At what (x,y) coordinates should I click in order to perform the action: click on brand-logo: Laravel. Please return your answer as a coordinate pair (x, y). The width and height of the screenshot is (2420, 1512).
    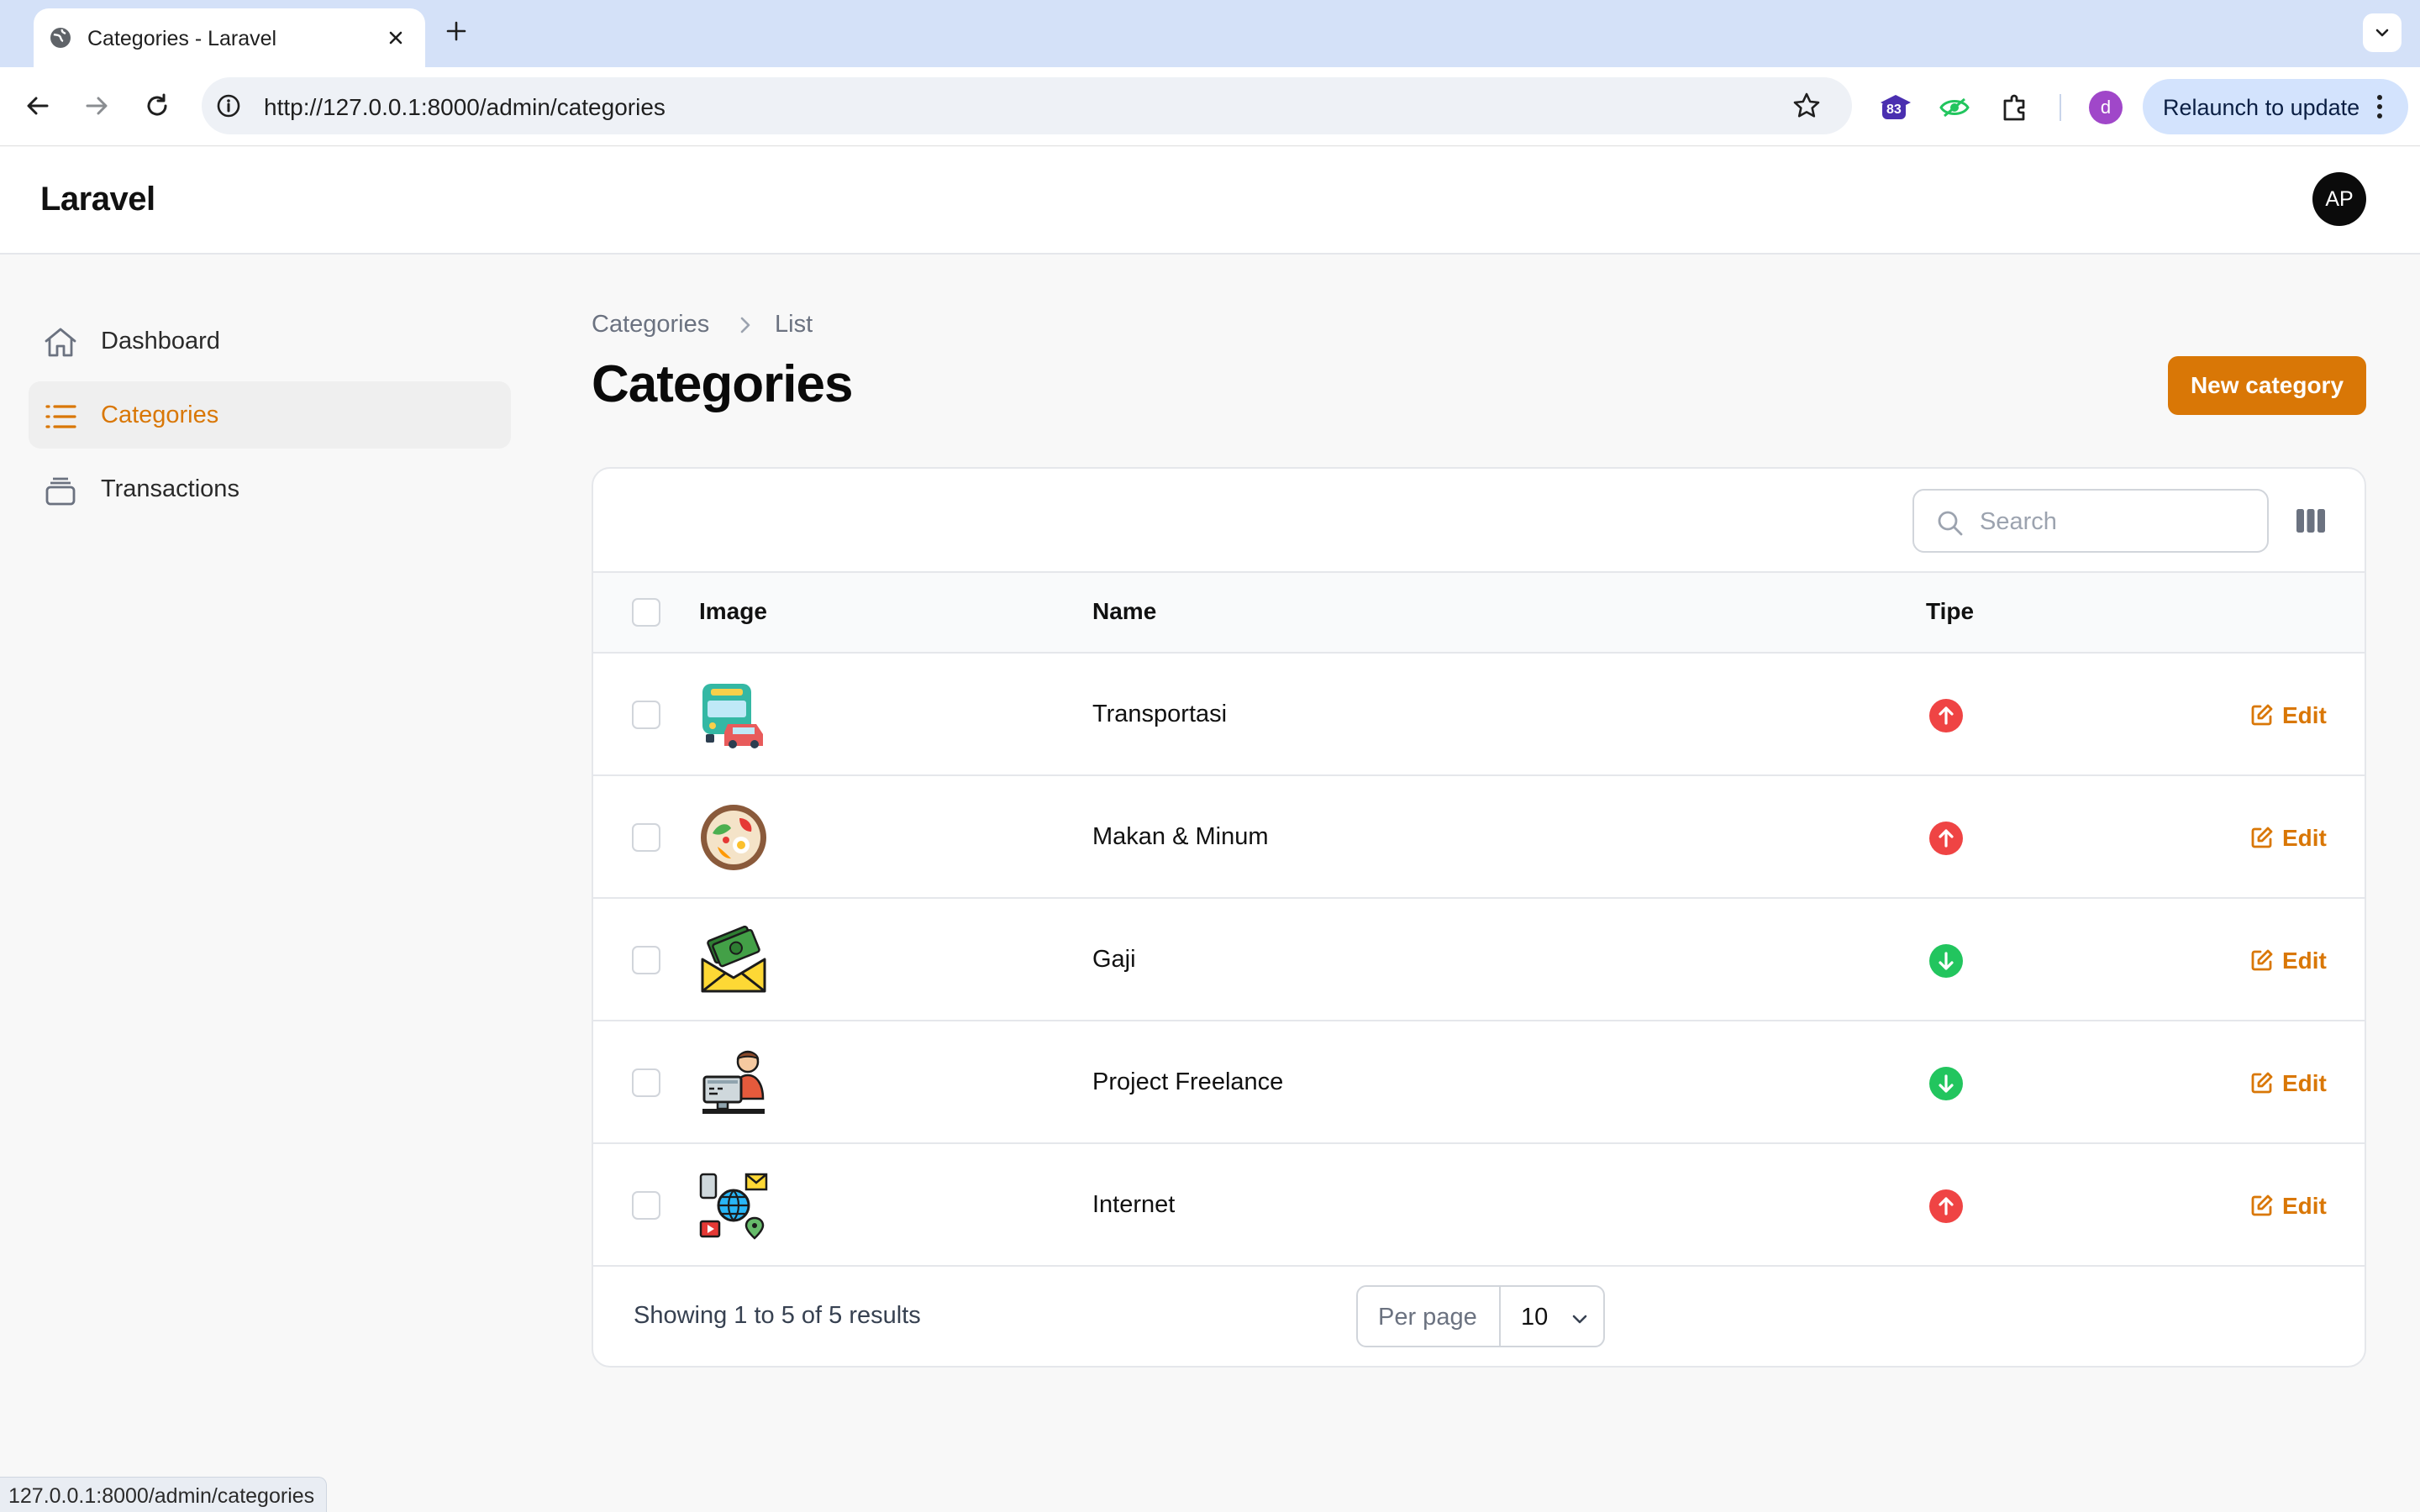
    Looking at the image, I should click on (97, 199).